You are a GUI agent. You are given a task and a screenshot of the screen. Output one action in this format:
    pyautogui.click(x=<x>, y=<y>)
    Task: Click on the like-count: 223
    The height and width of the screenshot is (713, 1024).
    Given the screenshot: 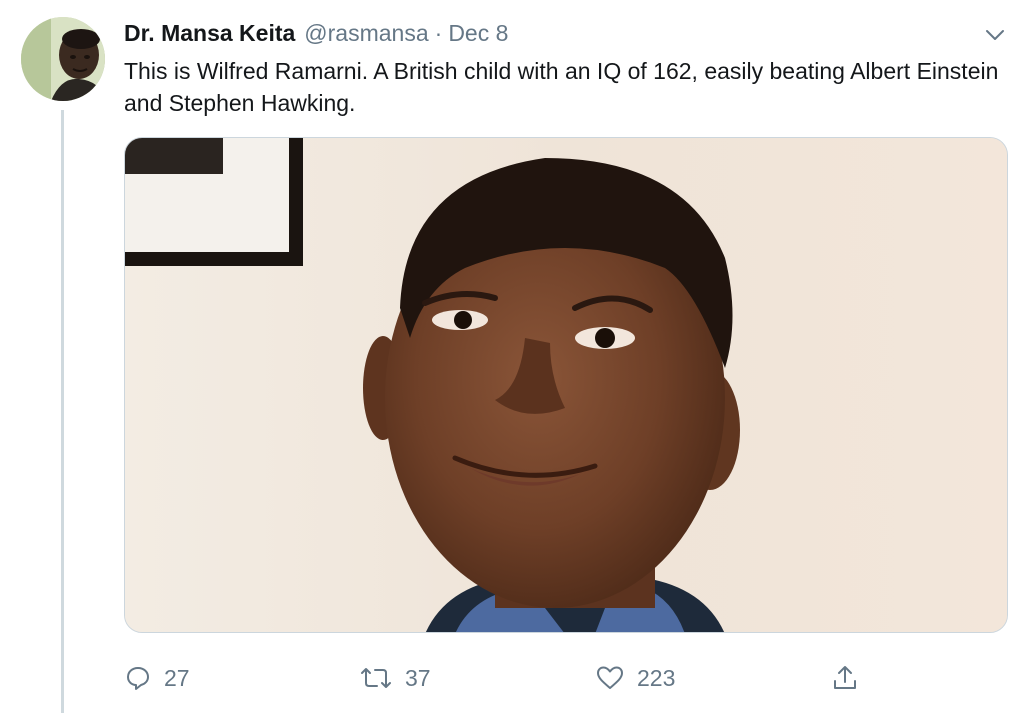 What is the action you would take?
    pyautogui.click(x=656, y=677)
    